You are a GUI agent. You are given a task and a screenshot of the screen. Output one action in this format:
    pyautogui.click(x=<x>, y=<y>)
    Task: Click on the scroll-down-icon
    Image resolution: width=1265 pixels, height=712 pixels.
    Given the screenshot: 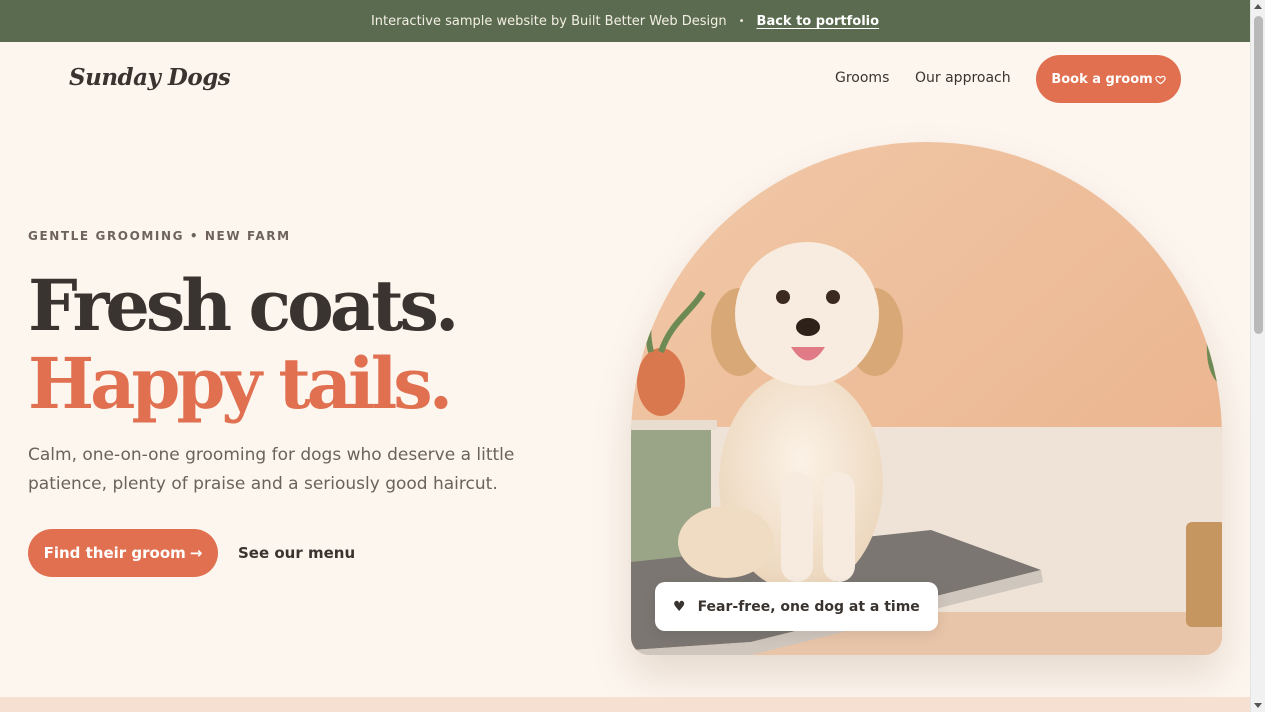 What is the action you would take?
    pyautogui.click(x=1258, y=705)
    